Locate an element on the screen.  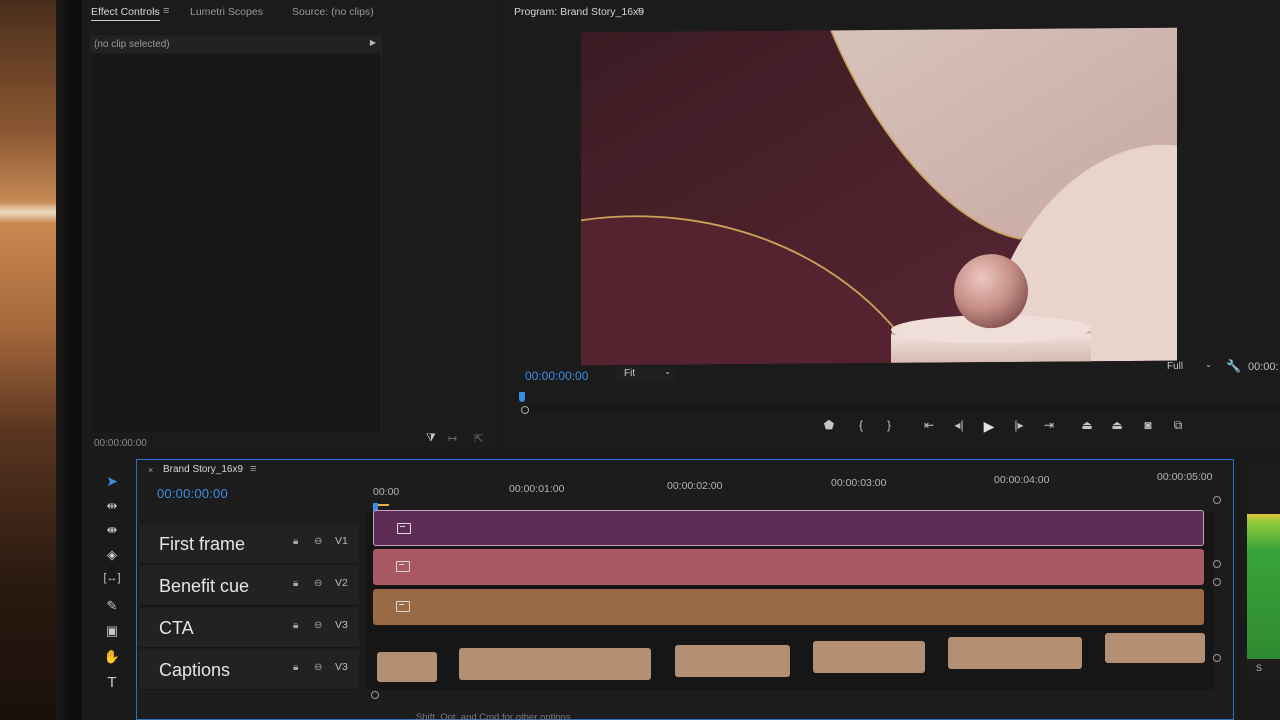
settings-wrench-icon: 🔧 is located at coordinates (1233, 366).